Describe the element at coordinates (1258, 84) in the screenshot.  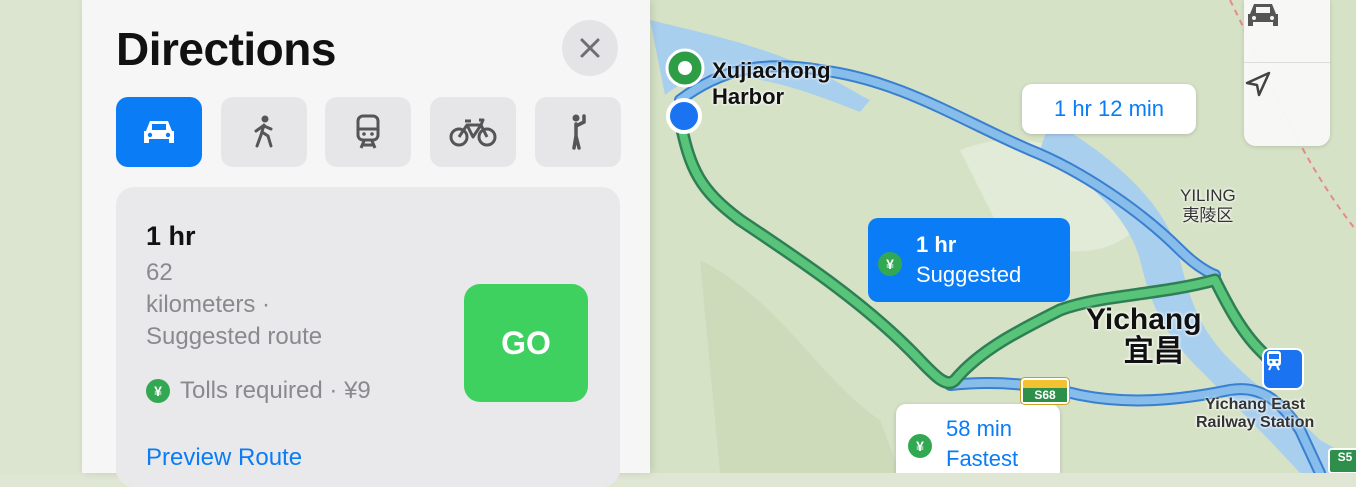
I see `location-arrow-icon` at that location.